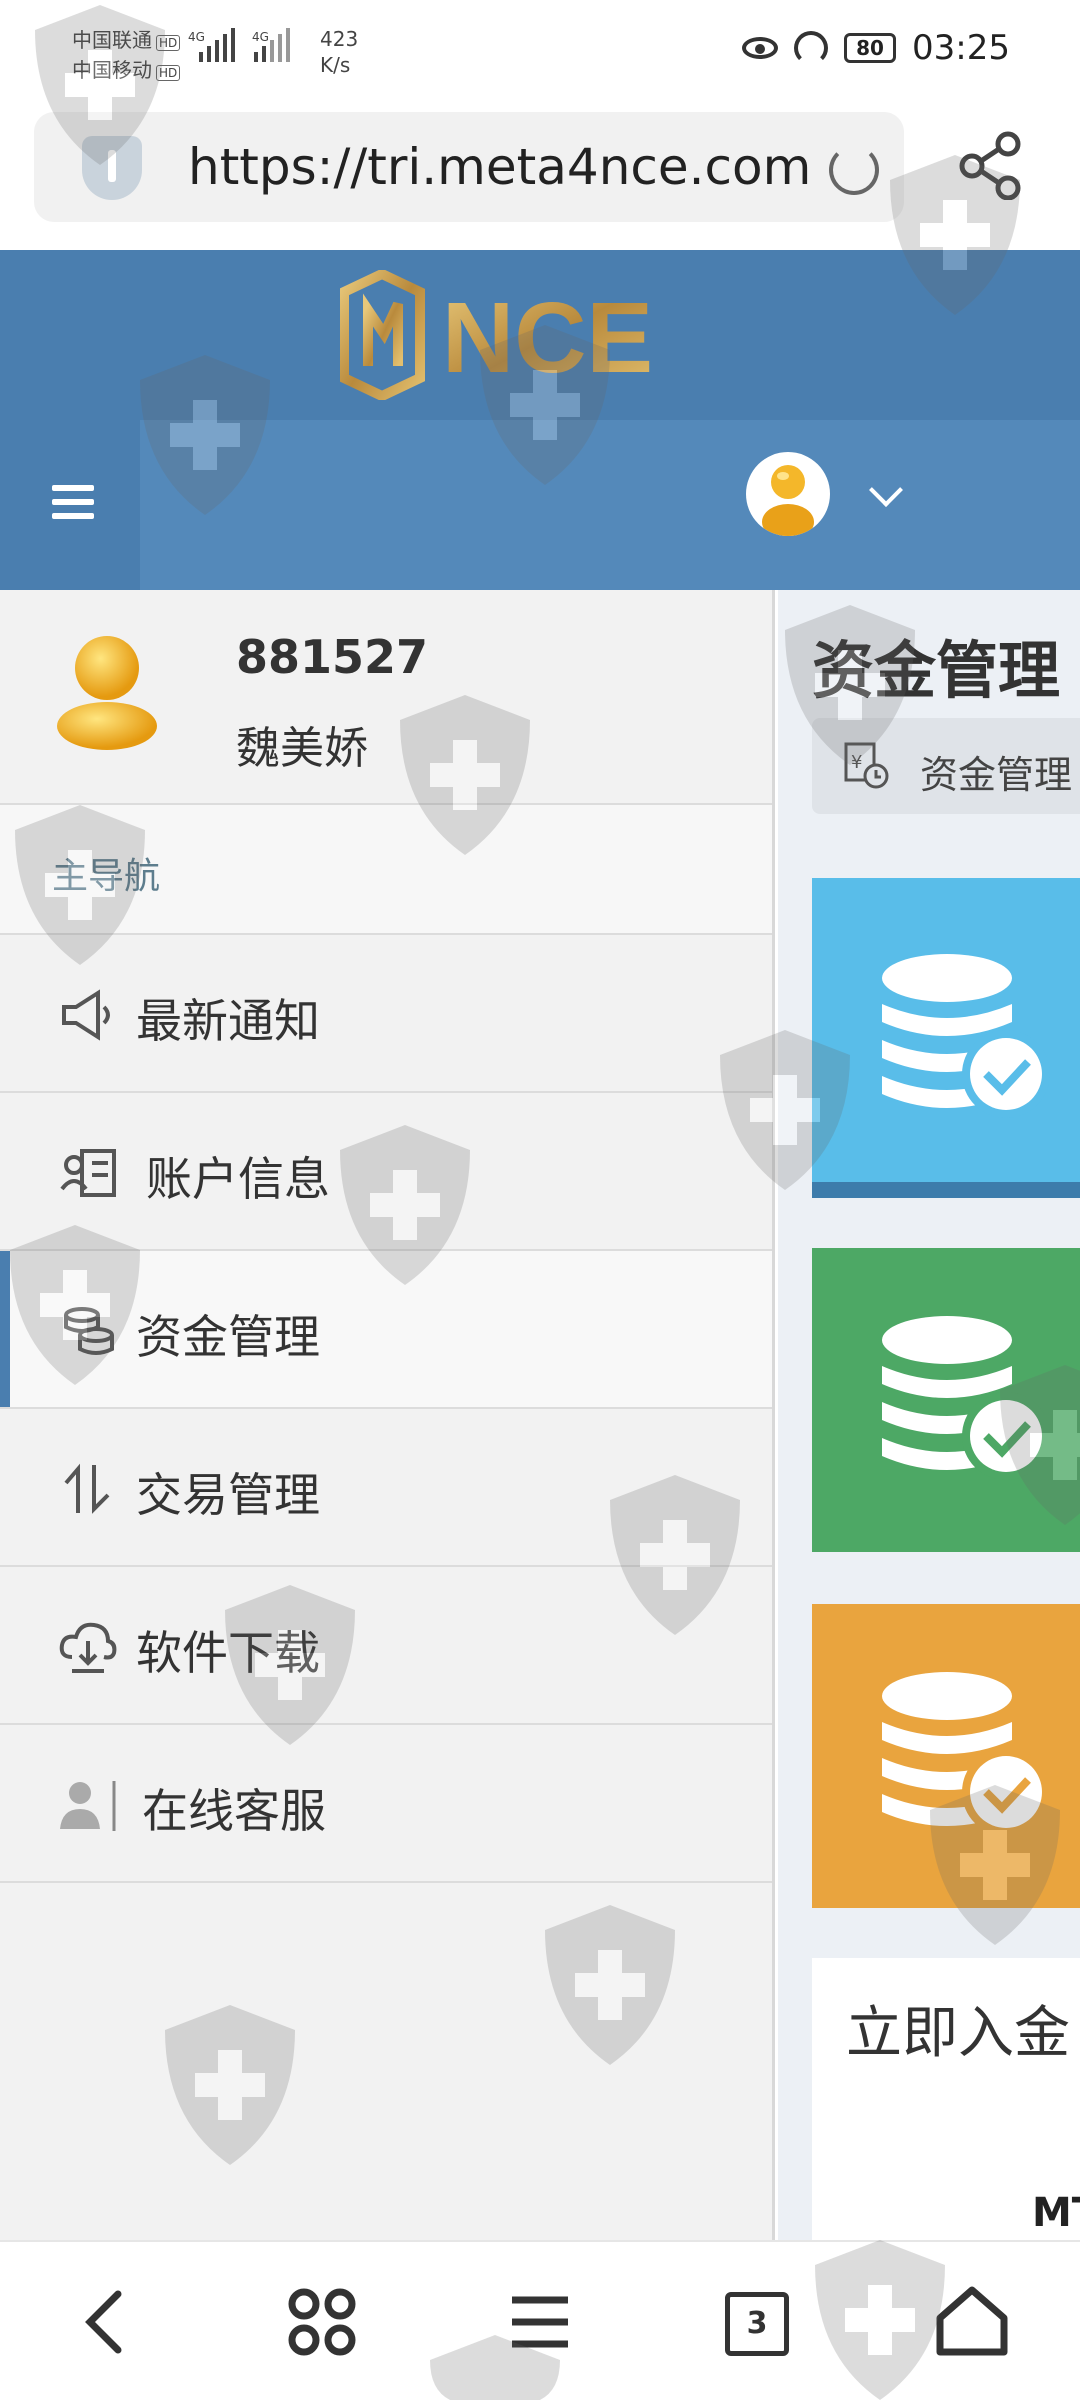 This screenshot has height=2400, width=1080. I want to click on nav-strip, so click(610, 505).